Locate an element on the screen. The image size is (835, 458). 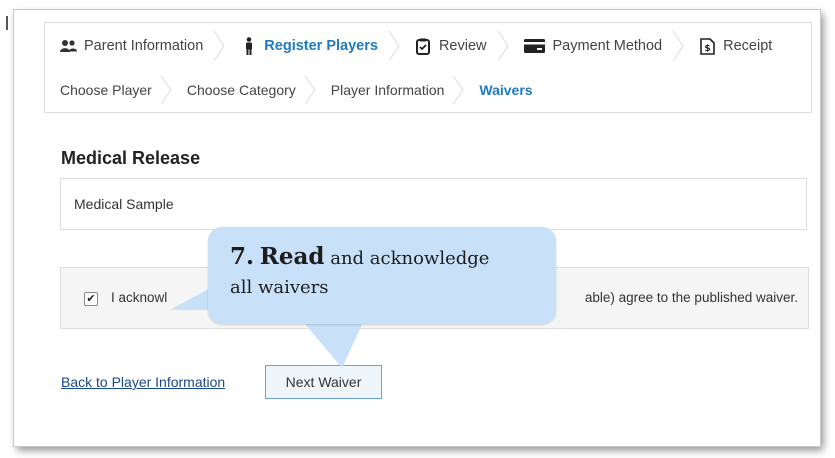
step-label: Payment Method is located at coordinates (607, 46).